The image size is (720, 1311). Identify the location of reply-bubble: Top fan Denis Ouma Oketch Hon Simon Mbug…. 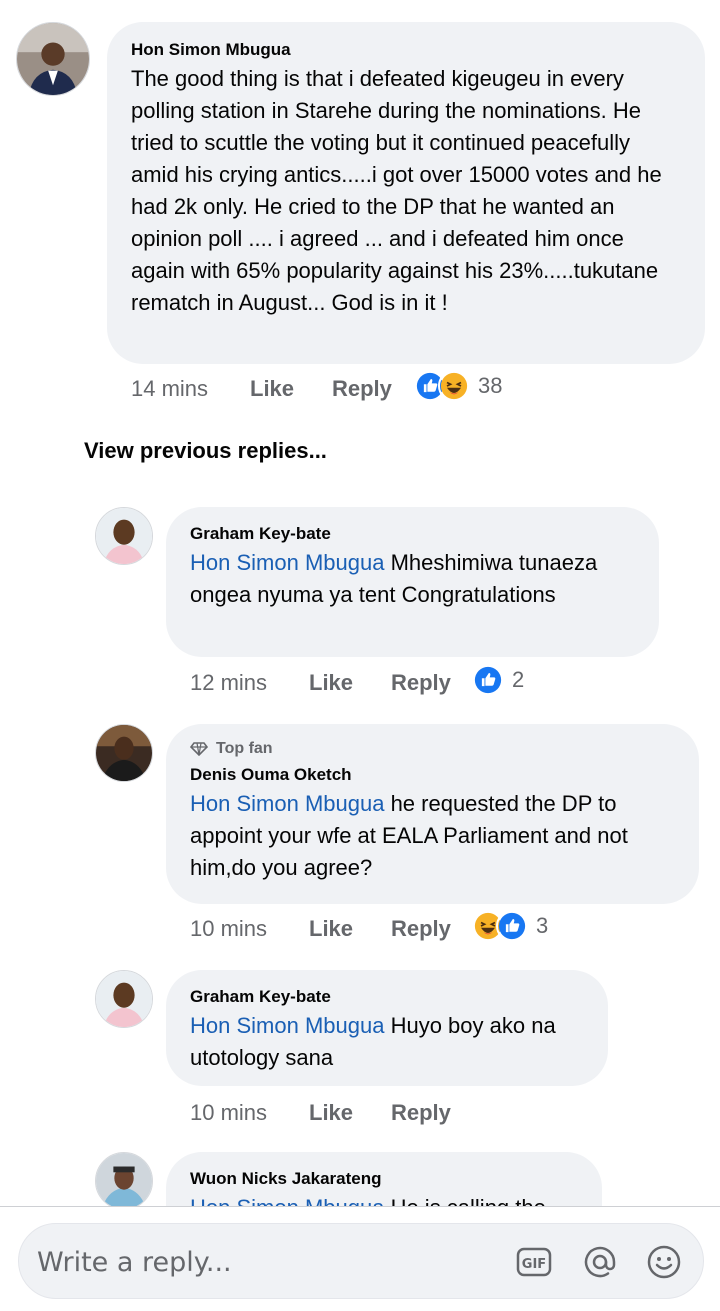
(432, 814).